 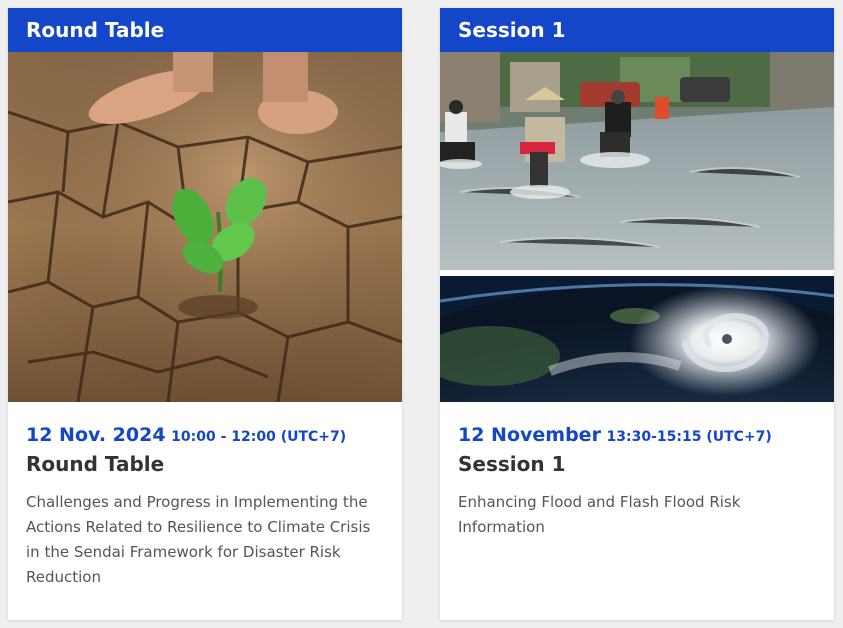 I want to click on event-date-line: 12 Nov. 2024 10:00 - 12:00 (UTC+7), so click(x=205, y=435).